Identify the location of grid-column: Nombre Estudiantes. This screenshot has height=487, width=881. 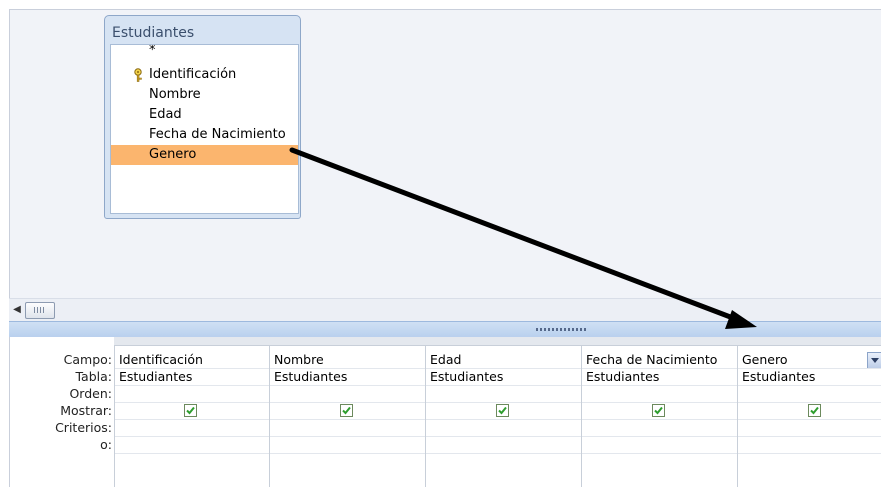
(347, 416).